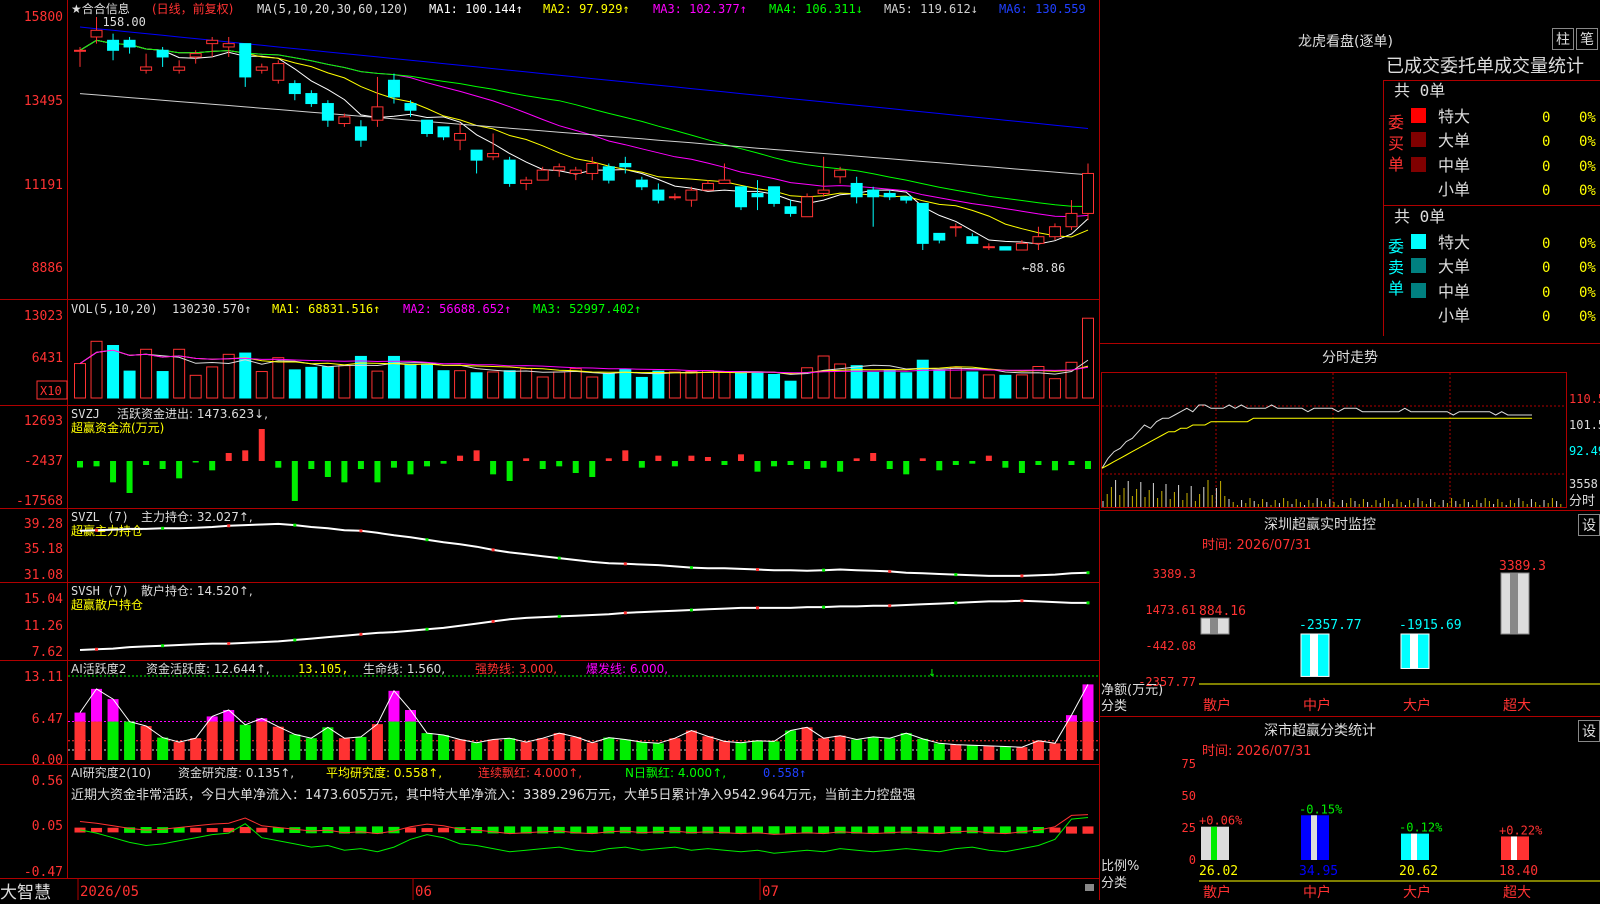 Image resolution: width=1600 pixels, height=904 pixels. I want to click on sell-label-3: 单, so click(1396, 288).